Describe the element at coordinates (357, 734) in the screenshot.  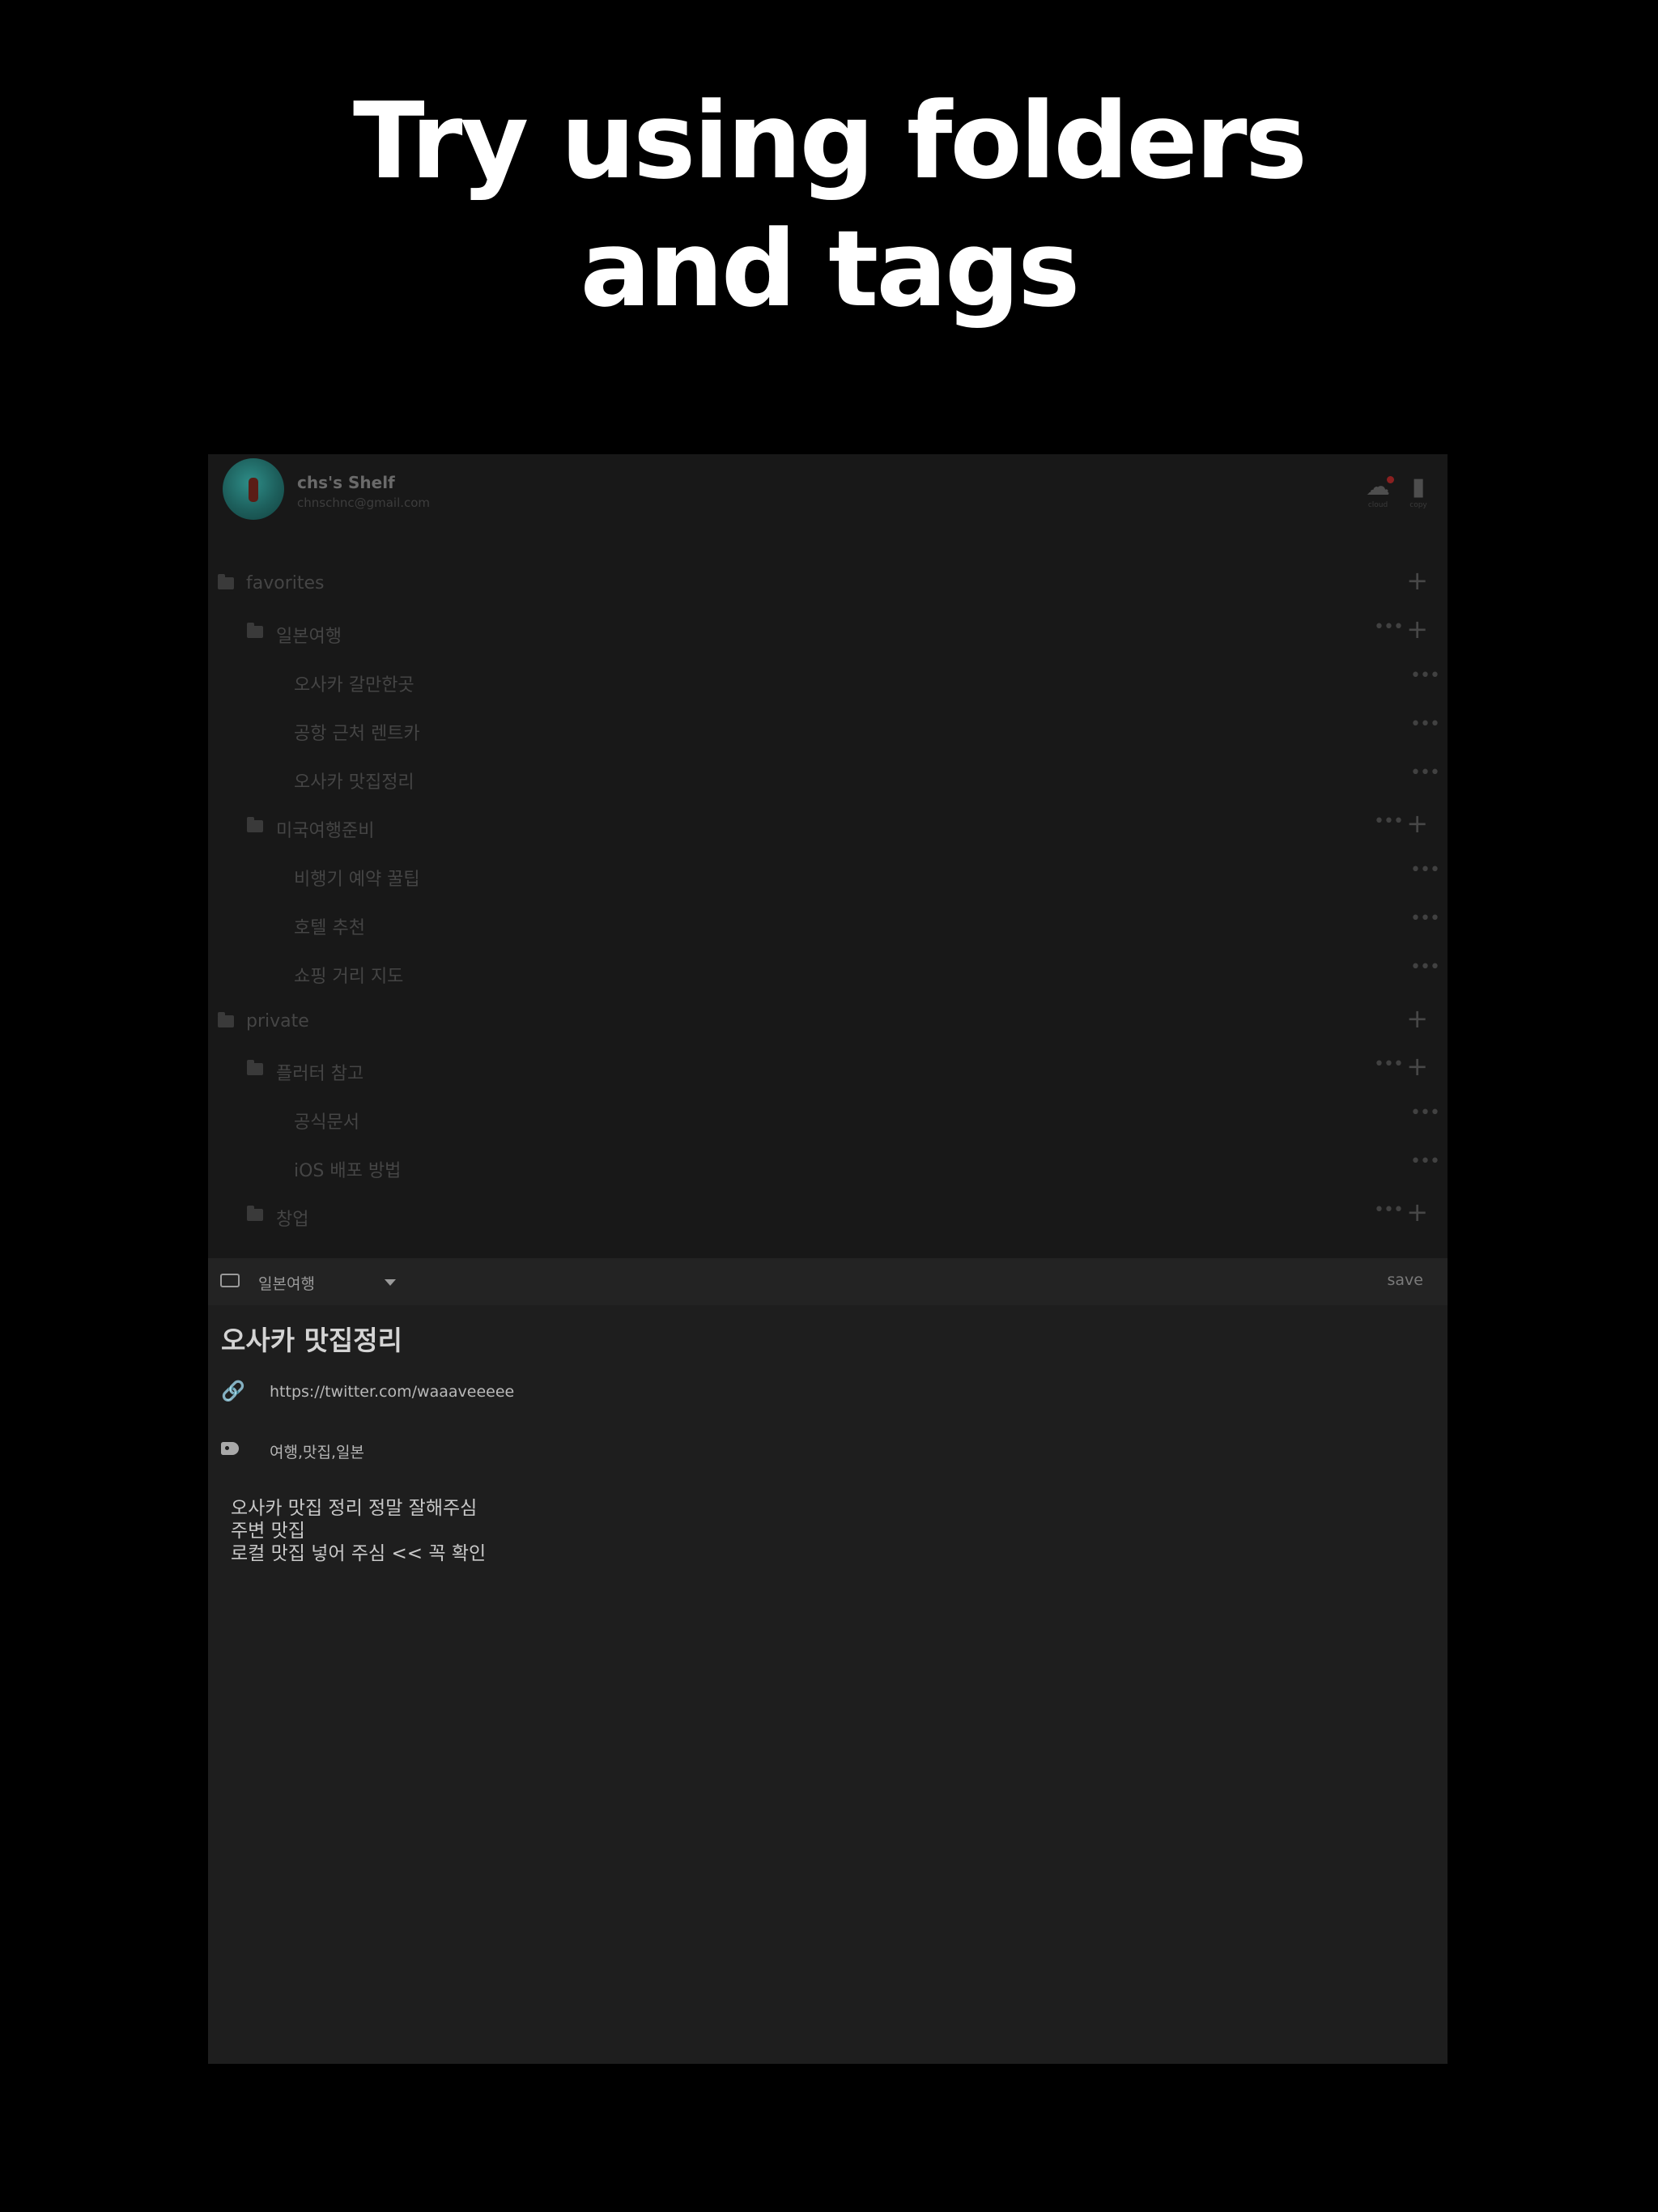
I see `note-label: 공항 근처 렌트카` at that location.